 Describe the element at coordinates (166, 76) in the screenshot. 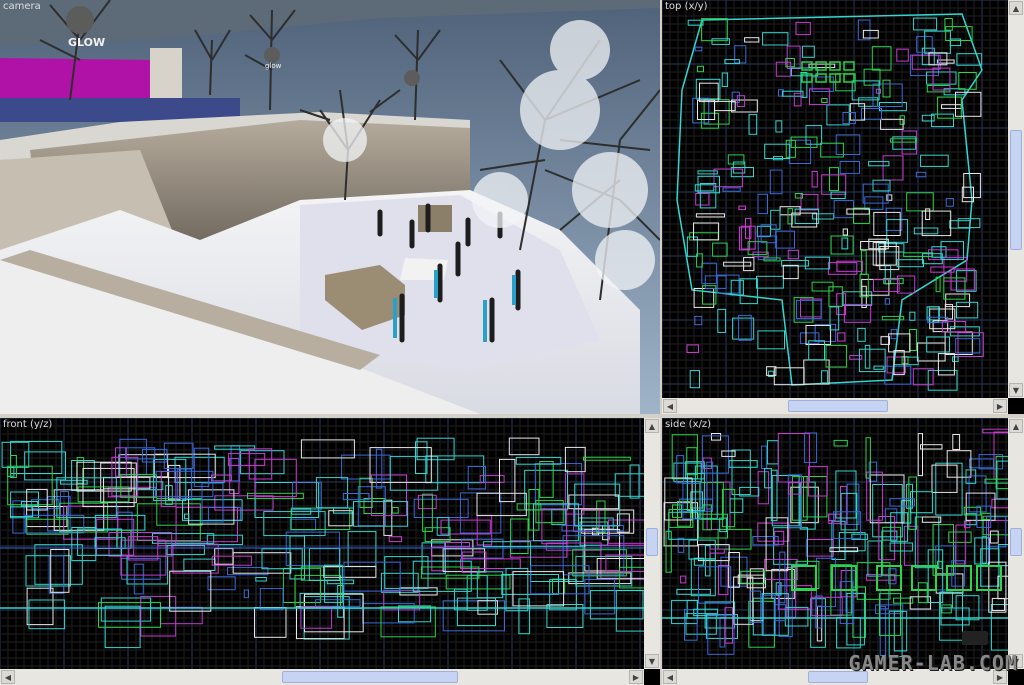

I see `building` at that location.